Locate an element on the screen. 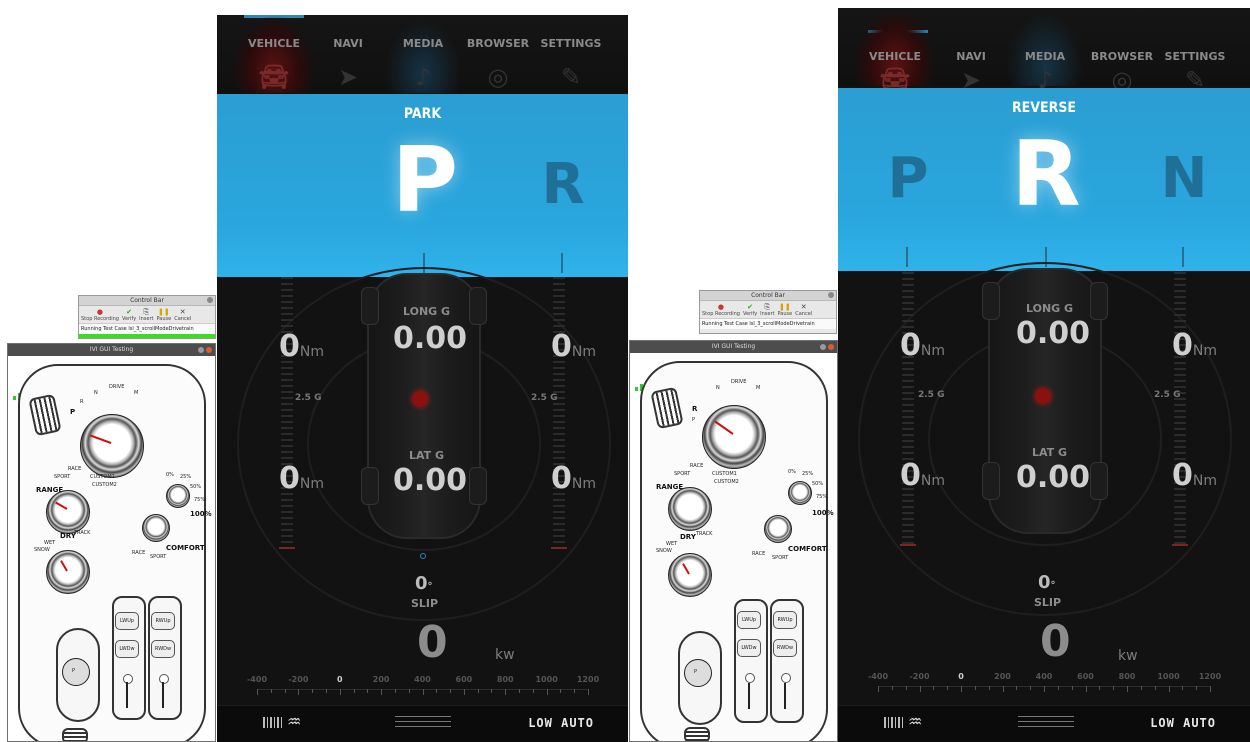  slip-angle: 0° is located at coordinates (424, 583).